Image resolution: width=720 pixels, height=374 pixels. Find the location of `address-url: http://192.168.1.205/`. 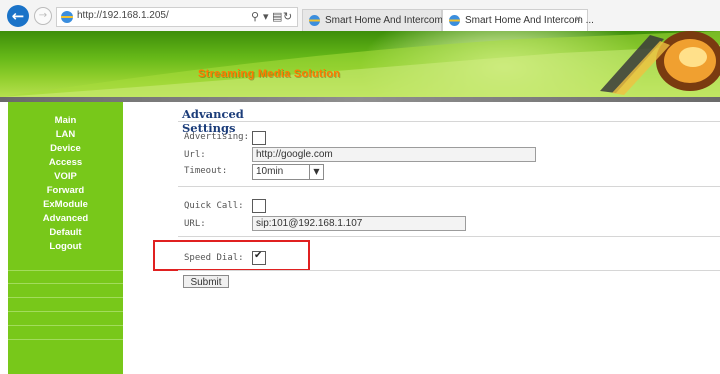

address-url: http://192.168.1.205/ is located at coordinates (123, 15).